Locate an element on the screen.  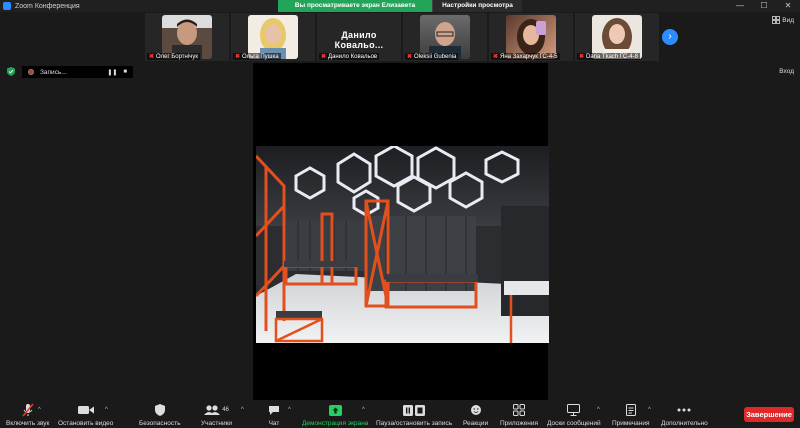
chevron-right-icon: › is located at coordinates (670, 37).